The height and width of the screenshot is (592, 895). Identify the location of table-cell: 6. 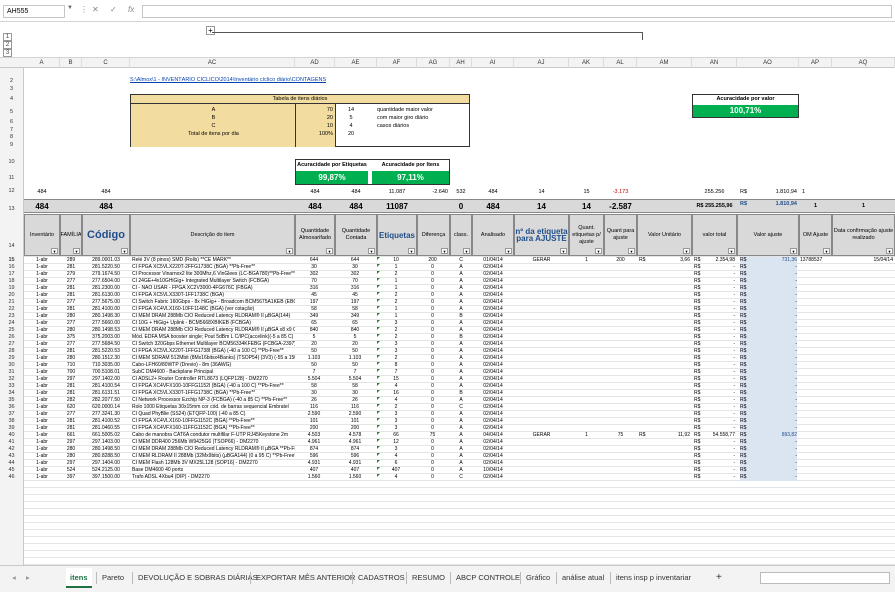
(396, 463).